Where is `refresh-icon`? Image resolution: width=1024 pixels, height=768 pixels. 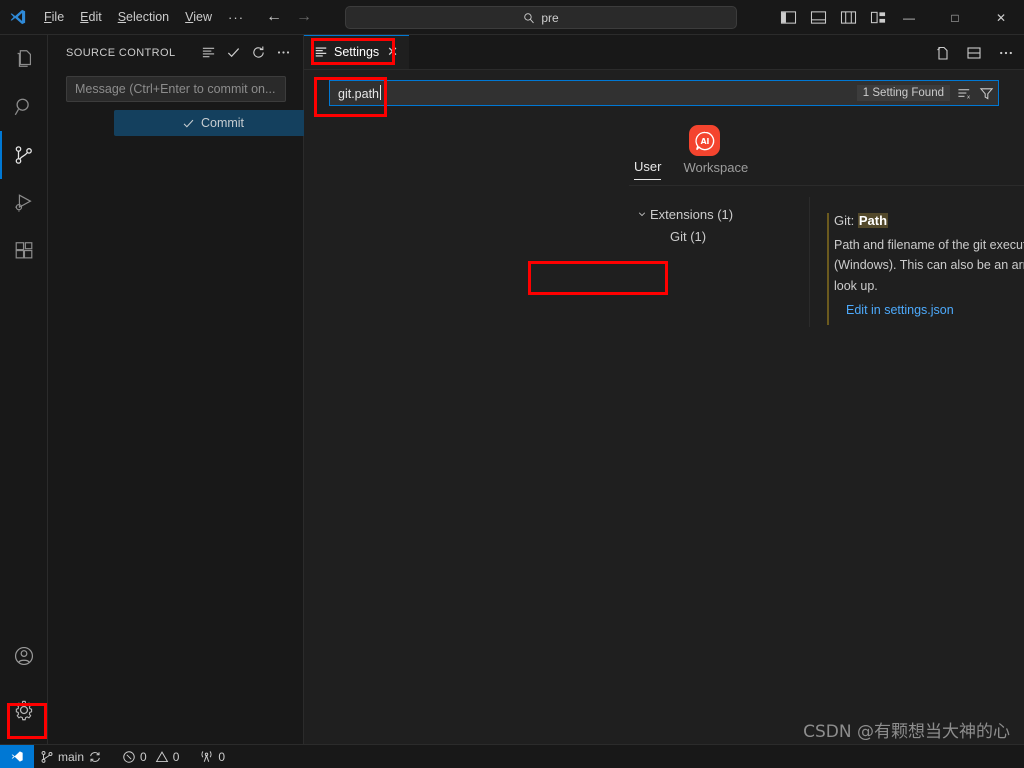 refresh-icon is located at coordinates (258, 52).